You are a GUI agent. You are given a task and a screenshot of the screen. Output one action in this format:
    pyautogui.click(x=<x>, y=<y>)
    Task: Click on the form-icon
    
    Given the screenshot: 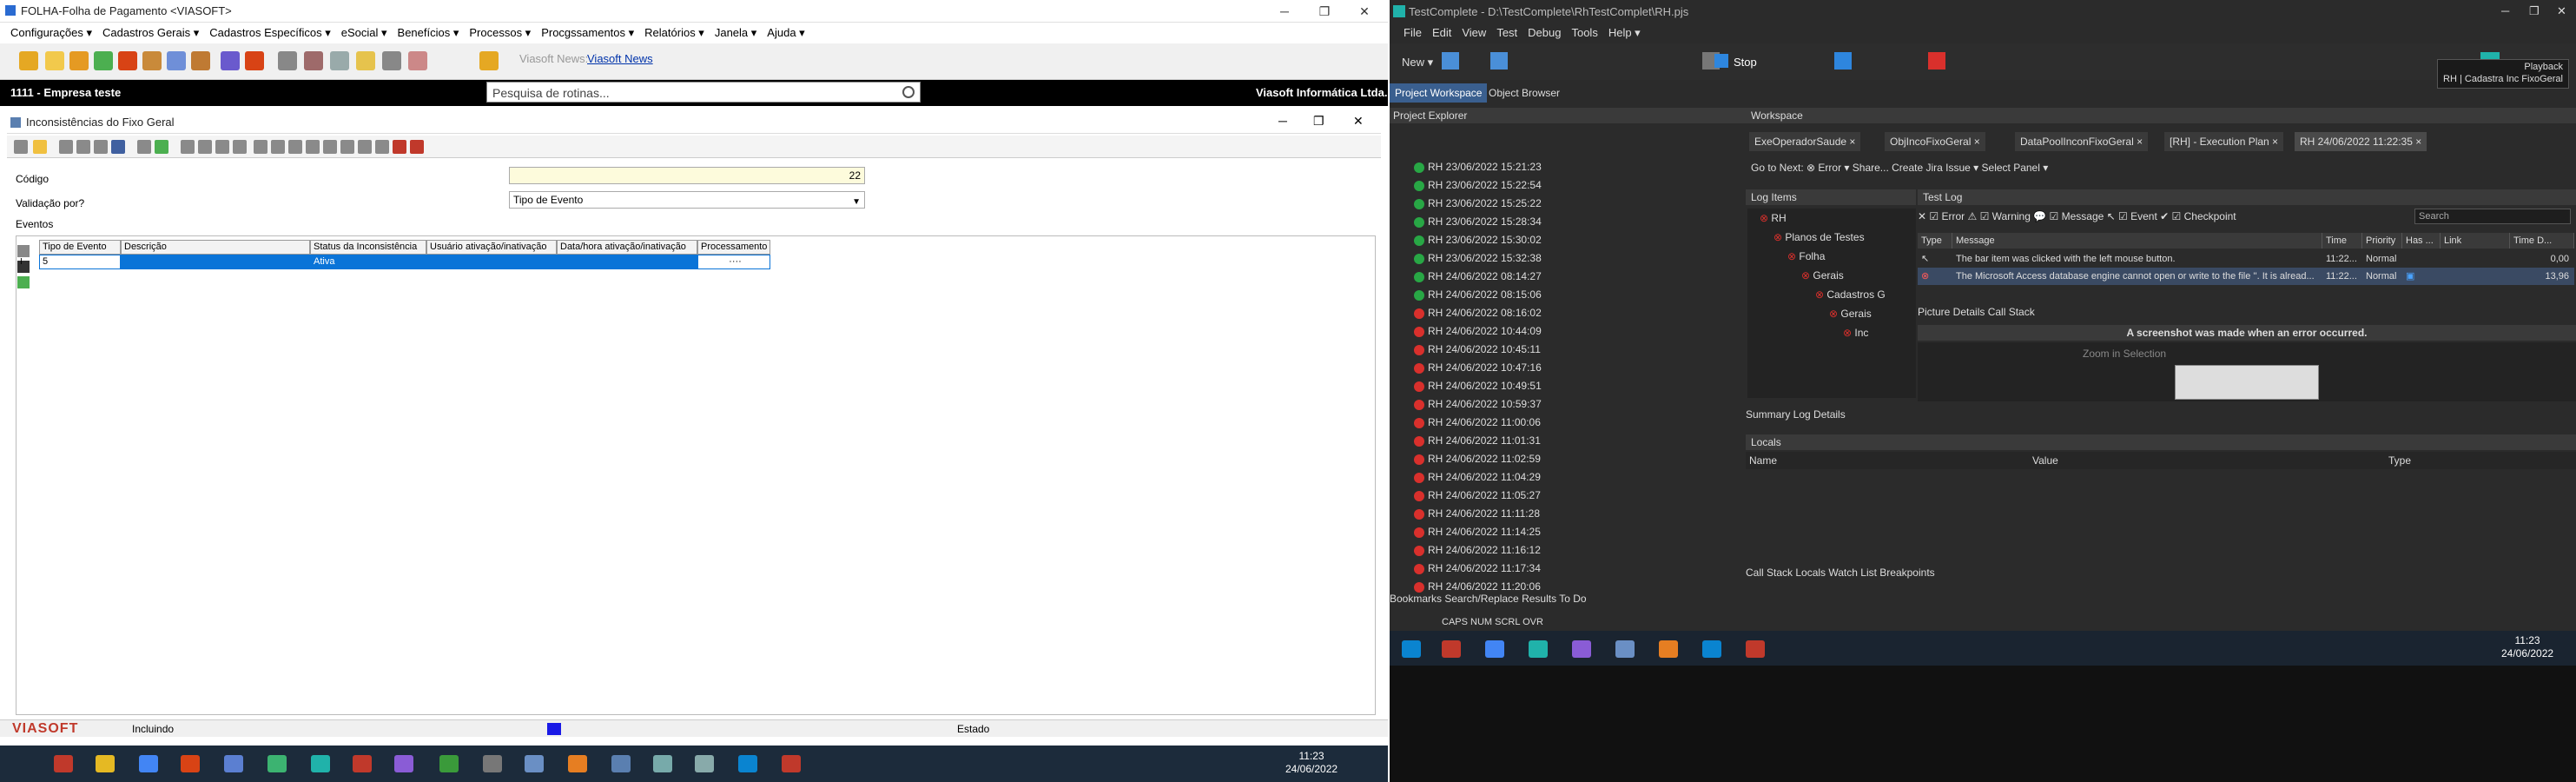 What is the action you would take?
    pyautogui.click(x=176, y=60)
    